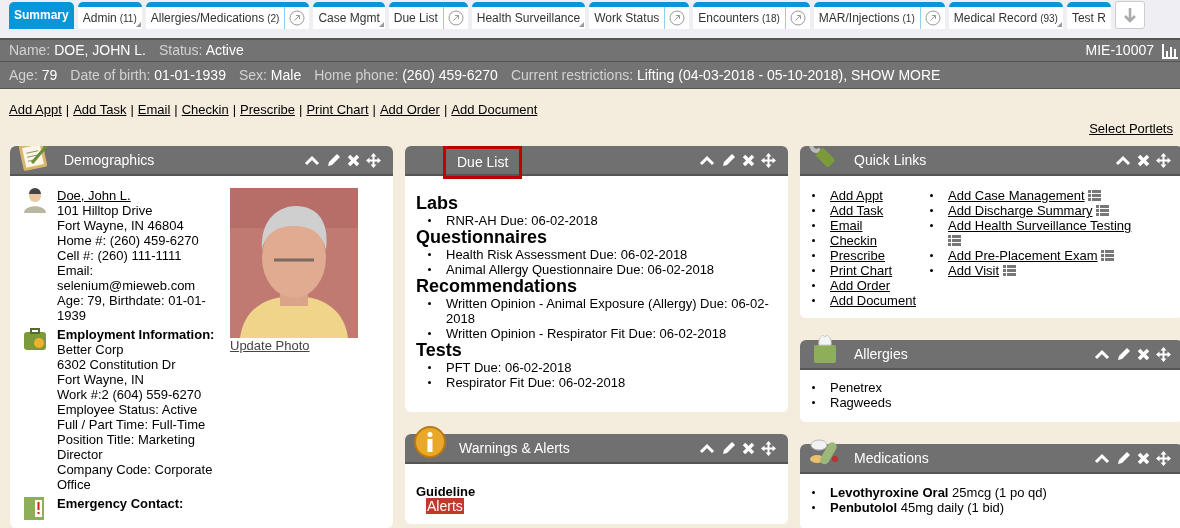  What do you see at coordinates (1023, 255) in the screenshot?
I see `quick-link: Add Pre-Placement Exam` at bounding box center [1023, 255].